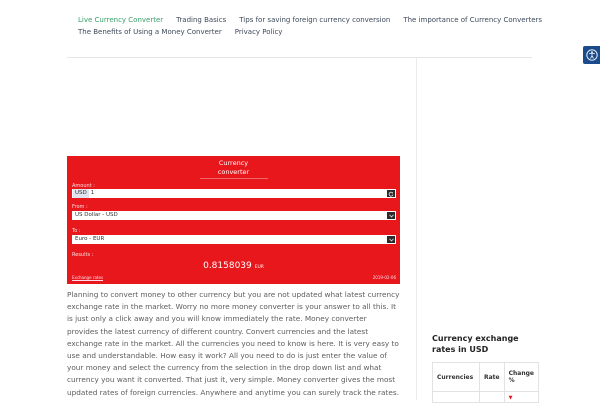 This screenshot has height=403, width=600. Describe the element at coordinates (485, 397) in the screenshot. I see `table-row: ▼` at that location.